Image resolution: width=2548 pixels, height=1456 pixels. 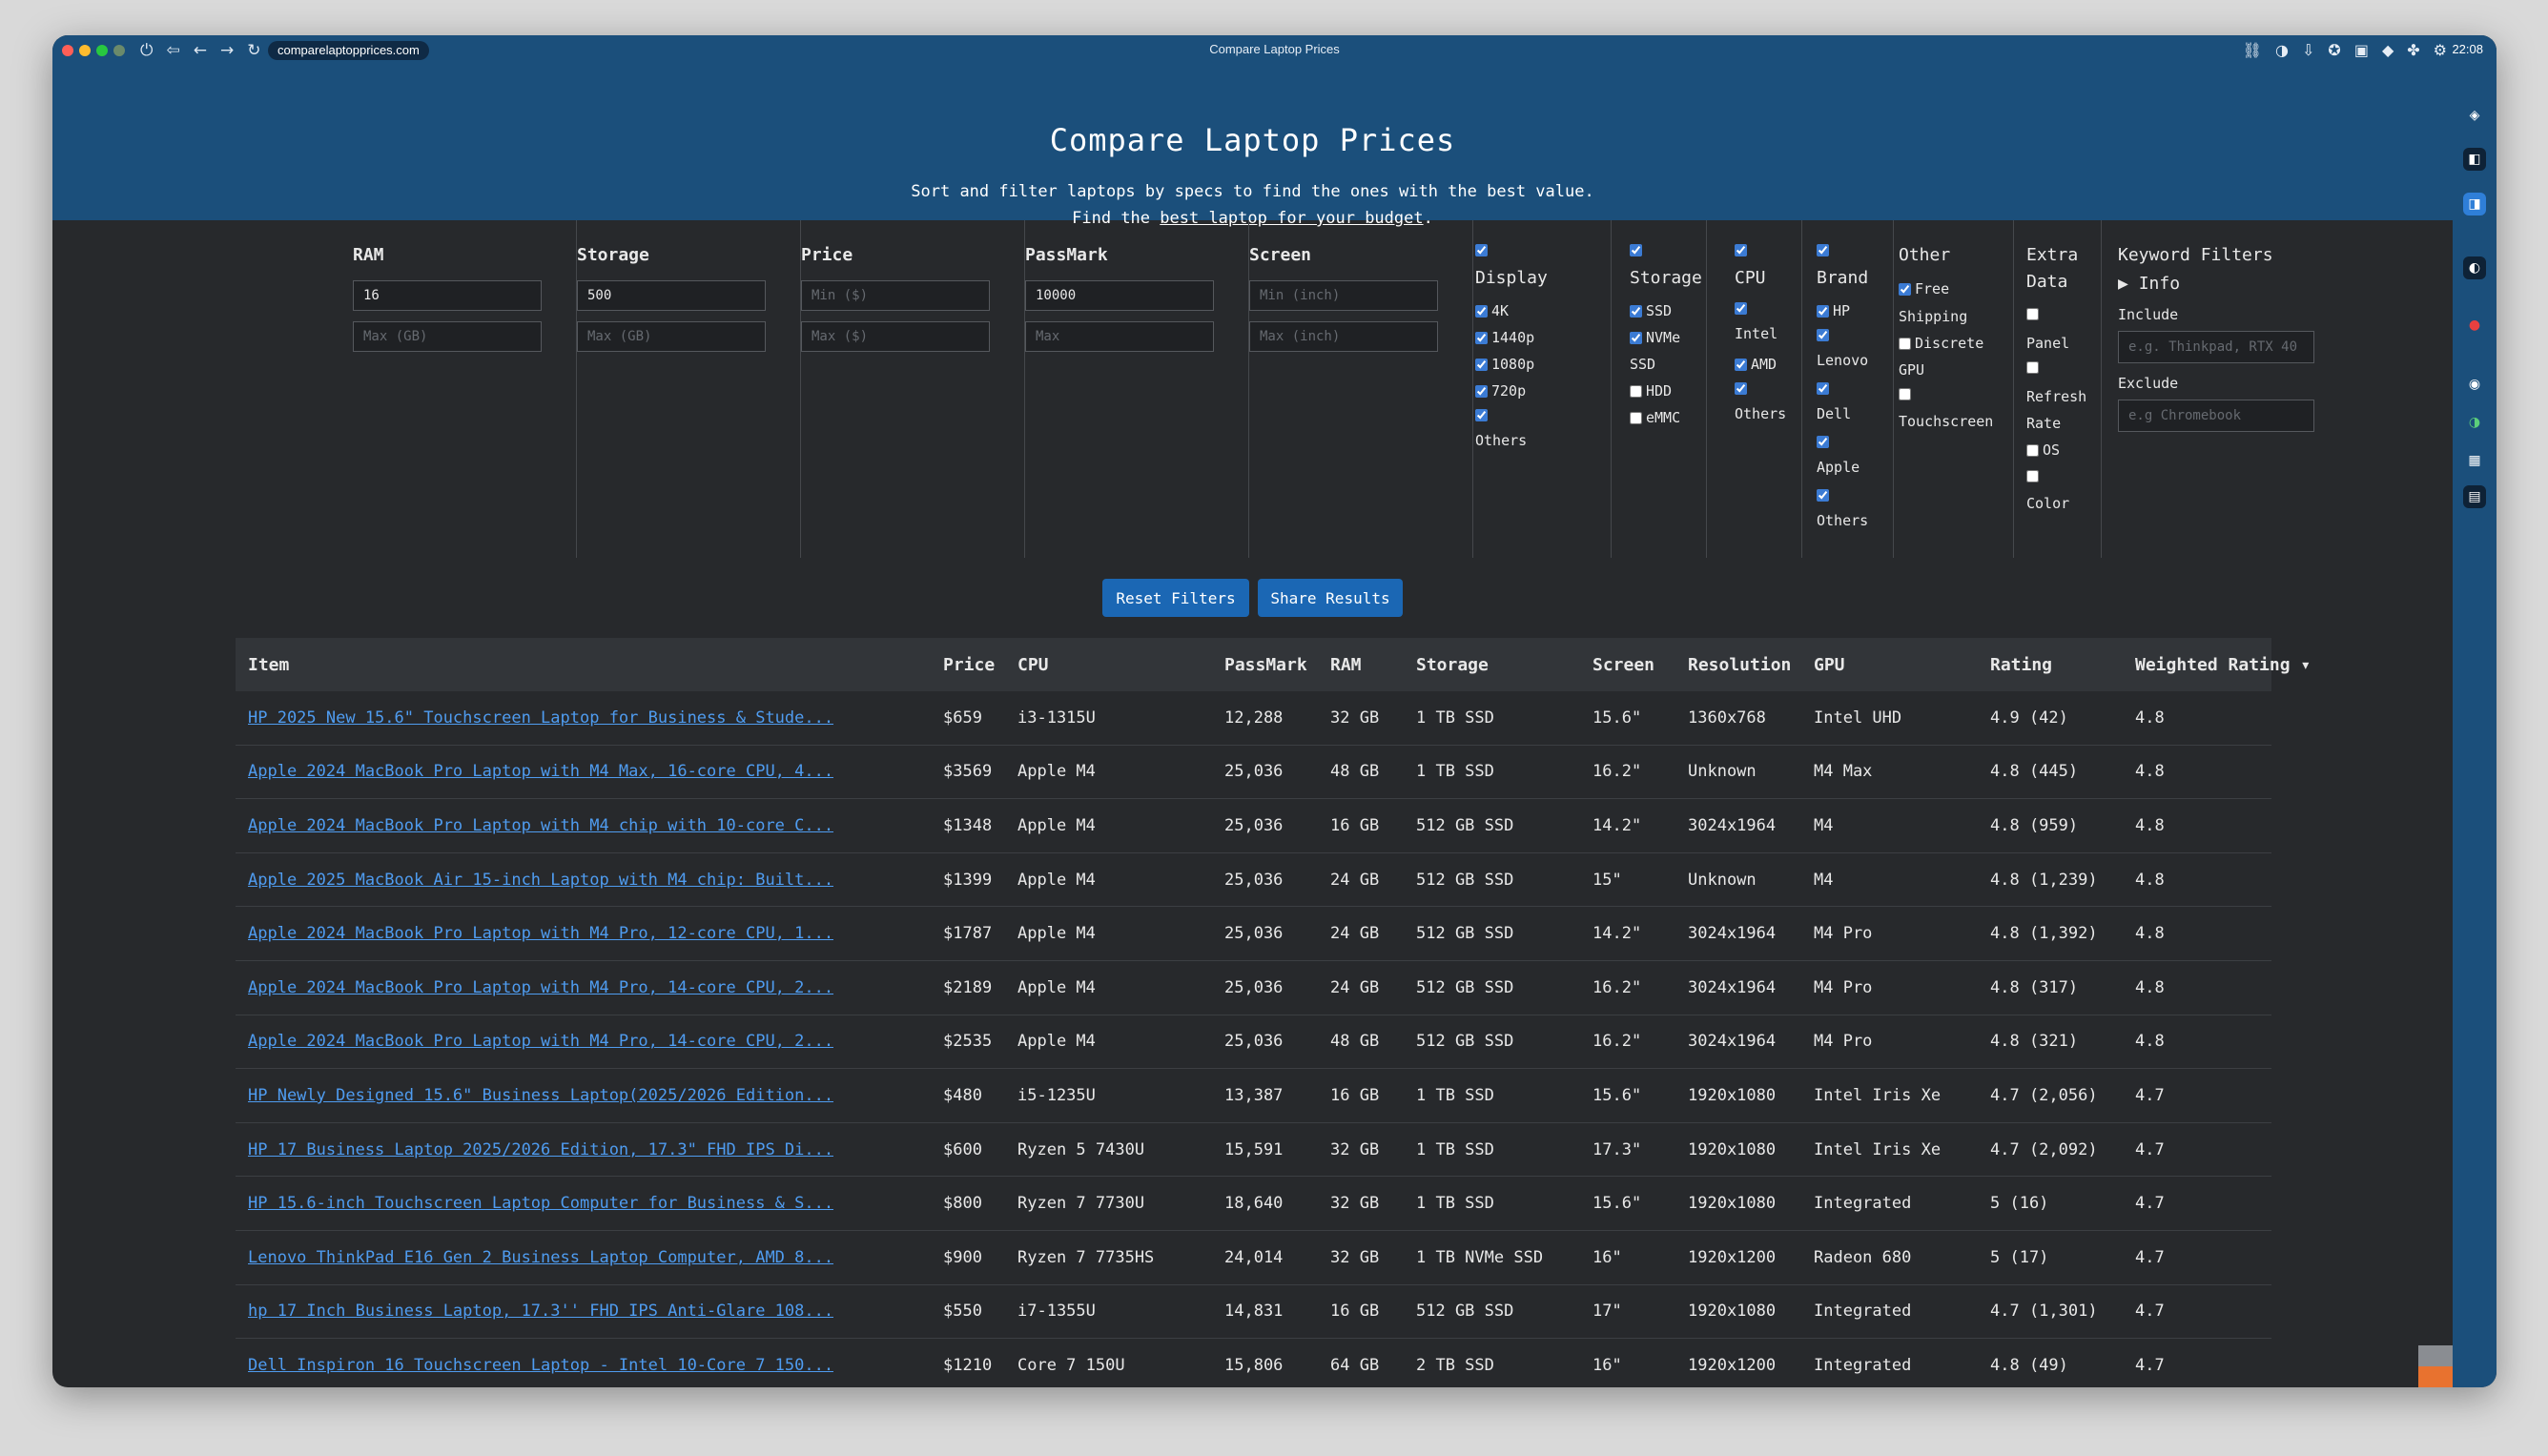 What do you see at coordinates (2223, 664) in the screenshot?
I see `header-weighted-rating: Weighted Rating ▾` at bounding box center [2223, 664].